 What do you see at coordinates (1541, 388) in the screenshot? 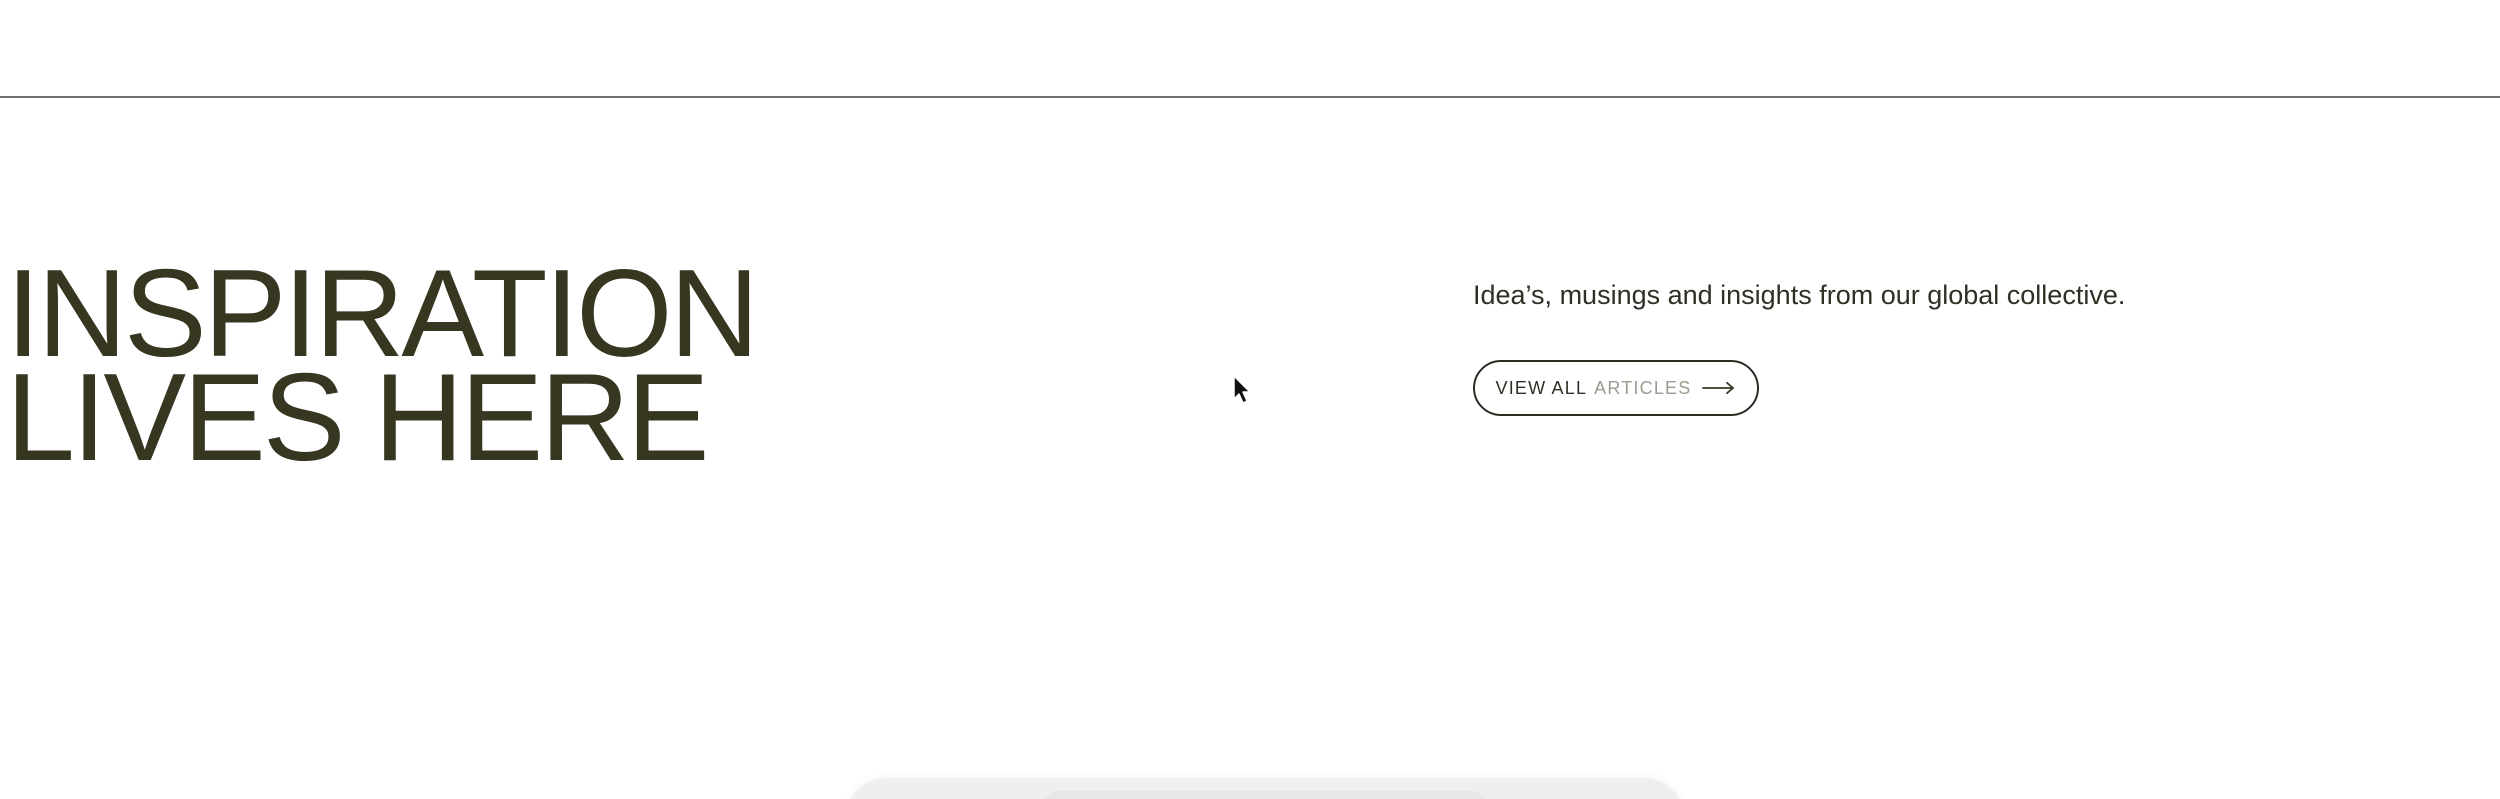
I see `cta-label-primary: VIEW ALL` at bounding box center [1541, 388].